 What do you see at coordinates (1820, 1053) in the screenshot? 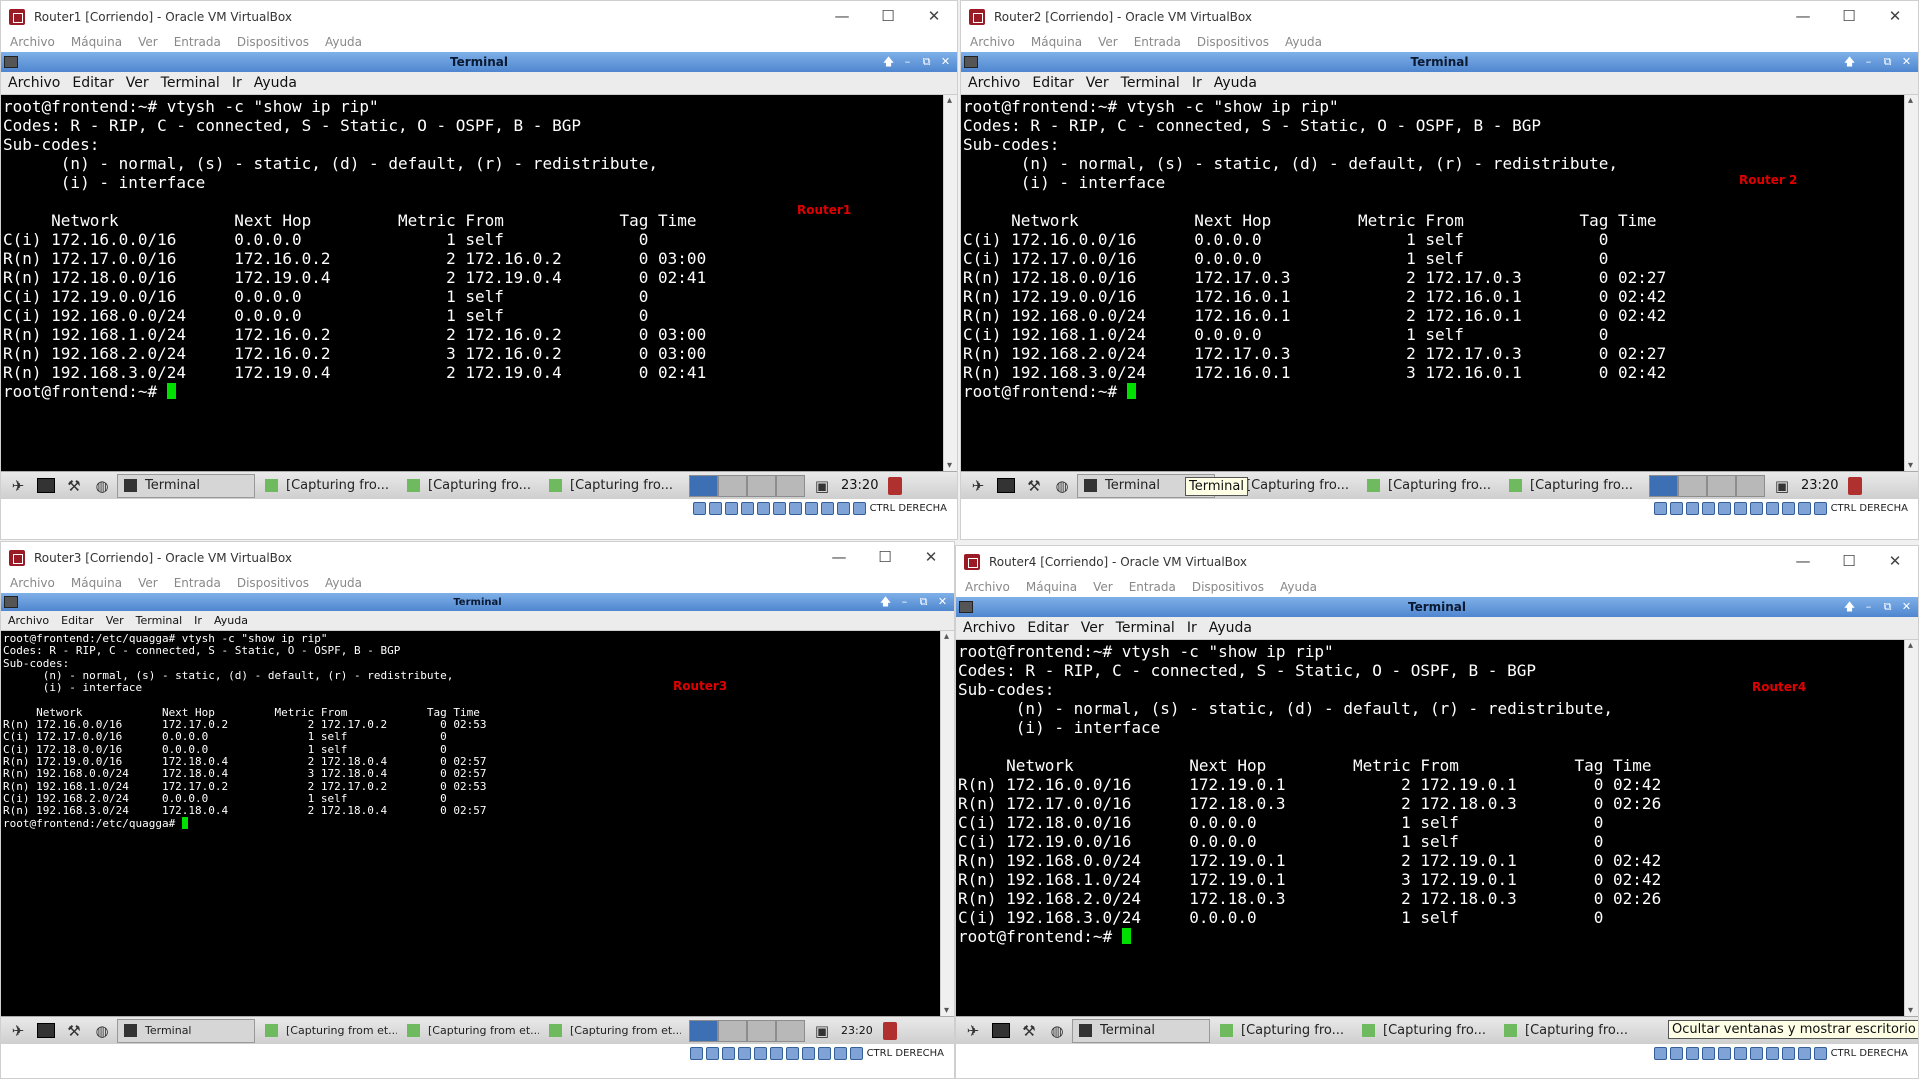
I see `keyboard-icon` at bounding box center [1820, 1053].